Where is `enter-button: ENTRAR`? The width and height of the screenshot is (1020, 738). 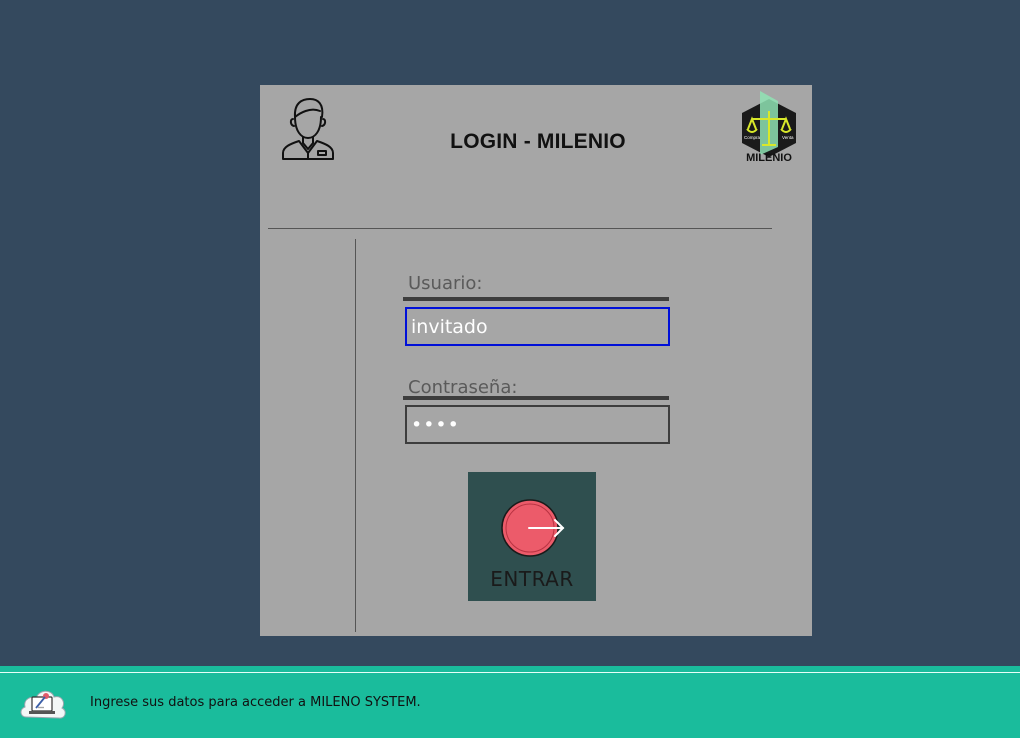
enter-button: ENTRAR is located at coordinates (532, 536).